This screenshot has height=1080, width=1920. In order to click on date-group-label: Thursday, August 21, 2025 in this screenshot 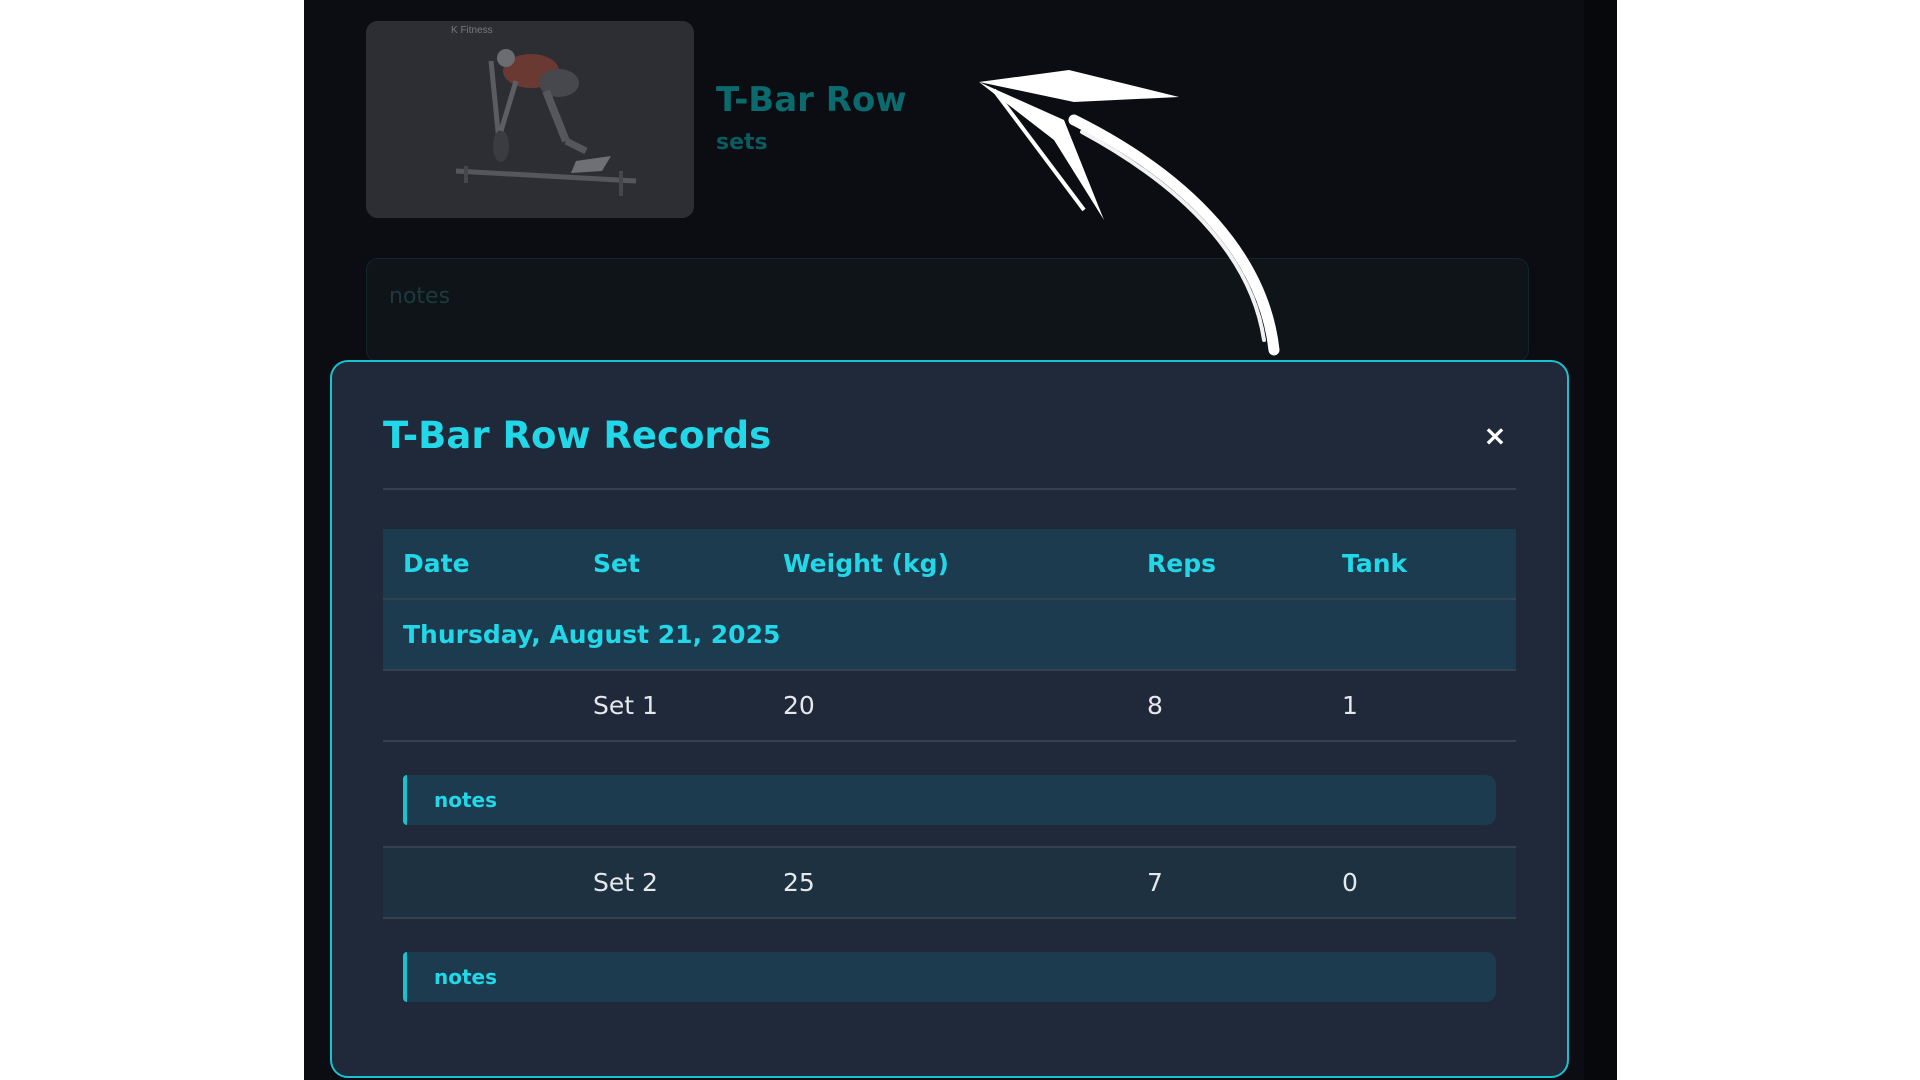, I will do `click(592, 634)`.